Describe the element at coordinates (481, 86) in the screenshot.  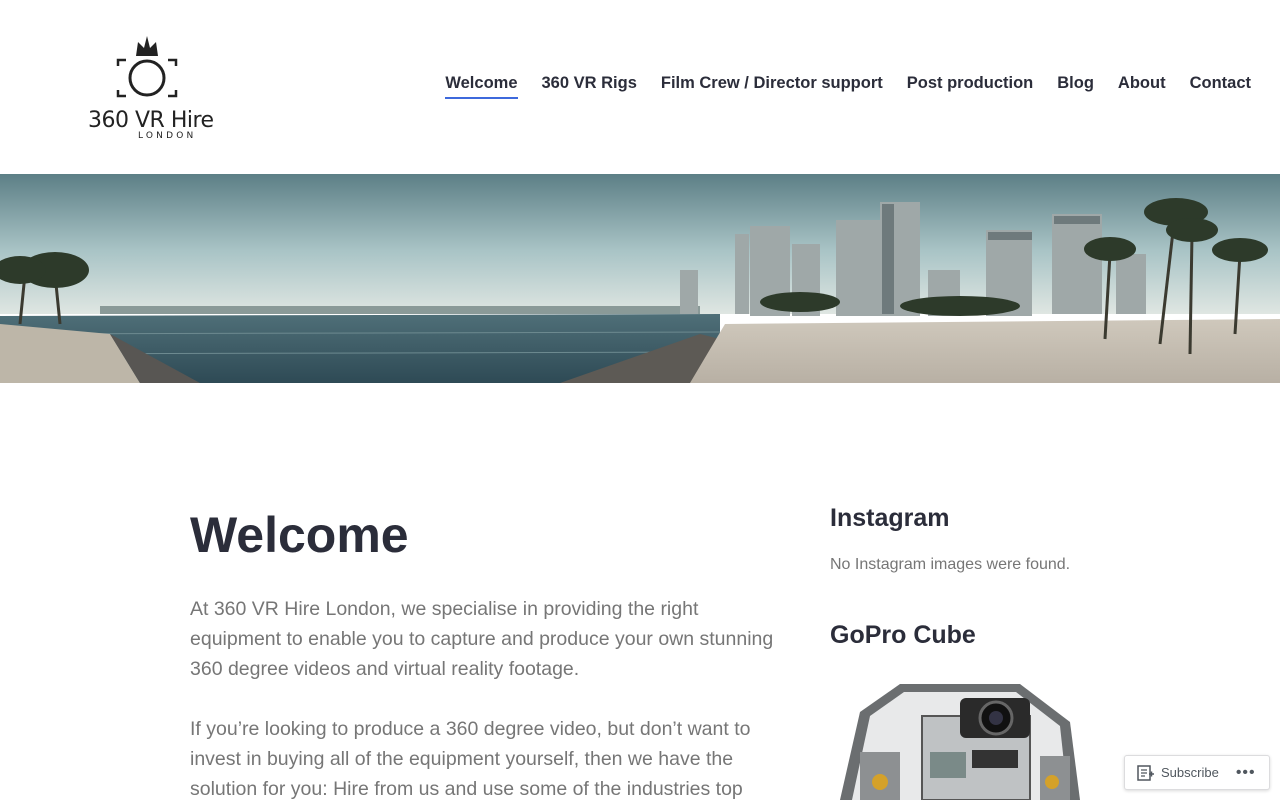
I see `nav-item-welcome: Welcome` at that location.